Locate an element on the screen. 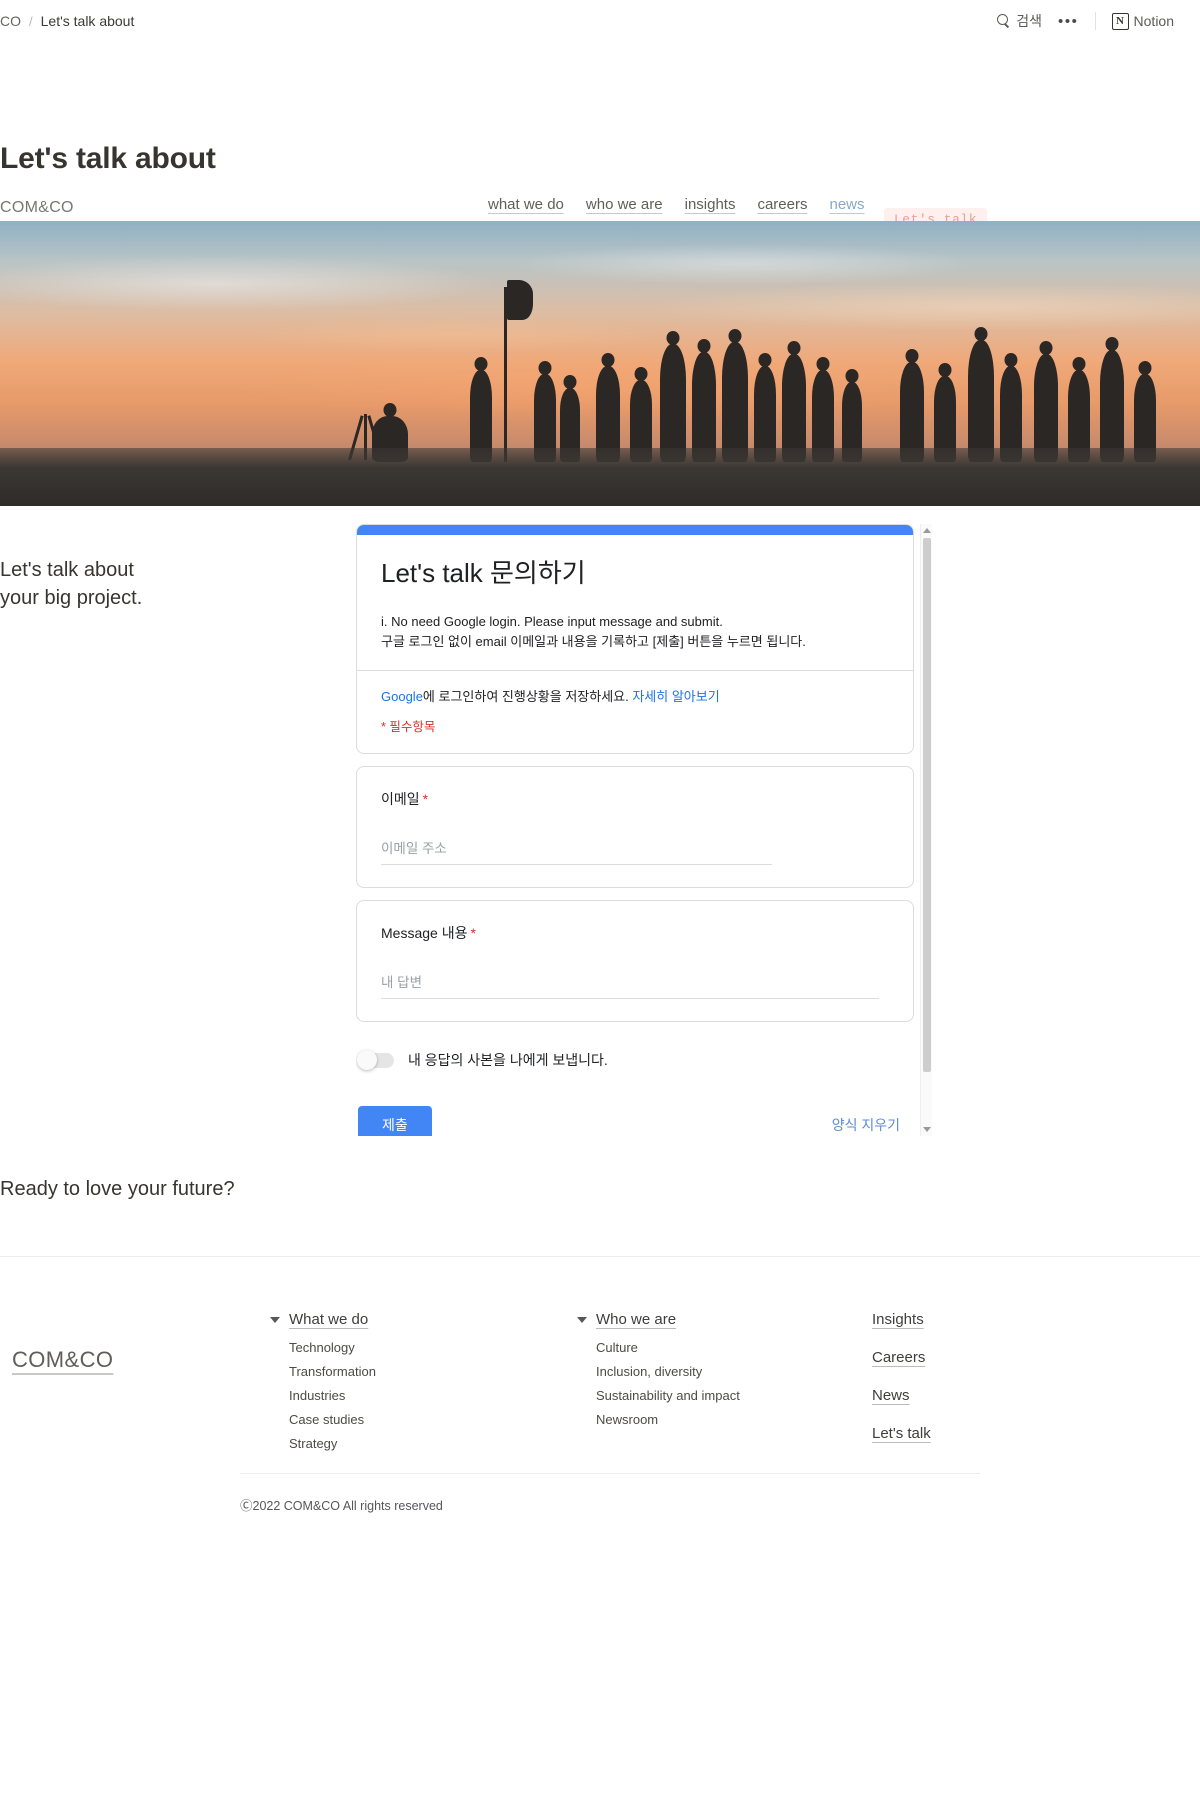 The height and width of the screenshot is (1800, 1200). footer-column-header: What we do is located at coordinates (323, 1319).